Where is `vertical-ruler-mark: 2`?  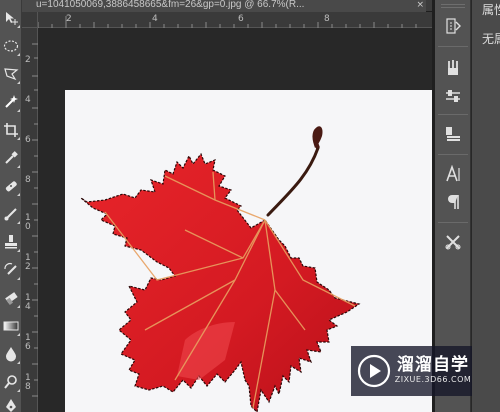 vertical-ruler-mark: 2 is located at coordinates (28, 60).